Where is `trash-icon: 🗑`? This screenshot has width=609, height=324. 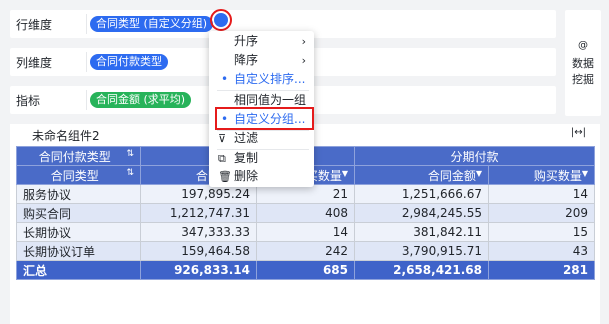 trash-icon: 🗑 is located at coordinates (225, 176).